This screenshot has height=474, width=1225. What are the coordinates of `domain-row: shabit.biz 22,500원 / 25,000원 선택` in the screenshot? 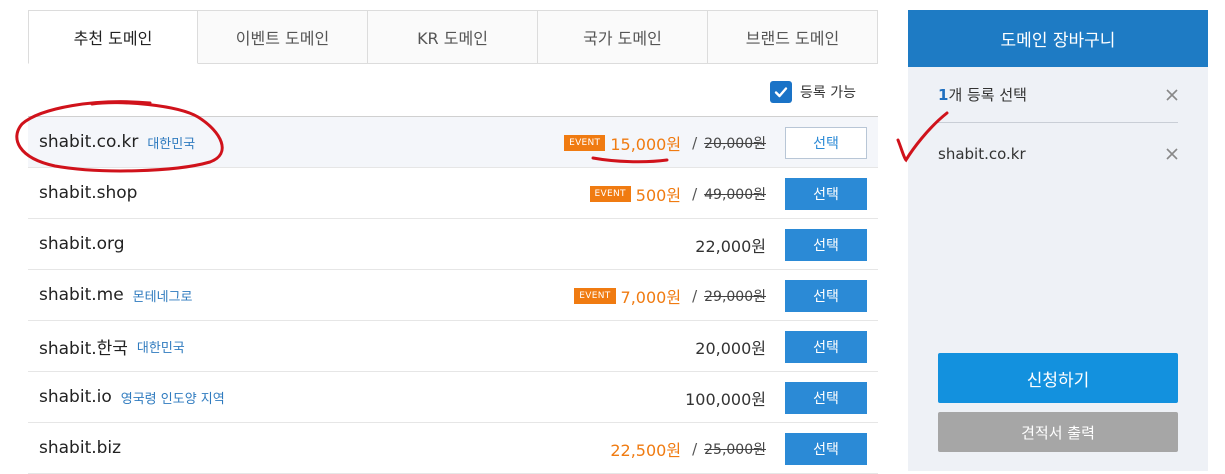 It's located at (453, 448).